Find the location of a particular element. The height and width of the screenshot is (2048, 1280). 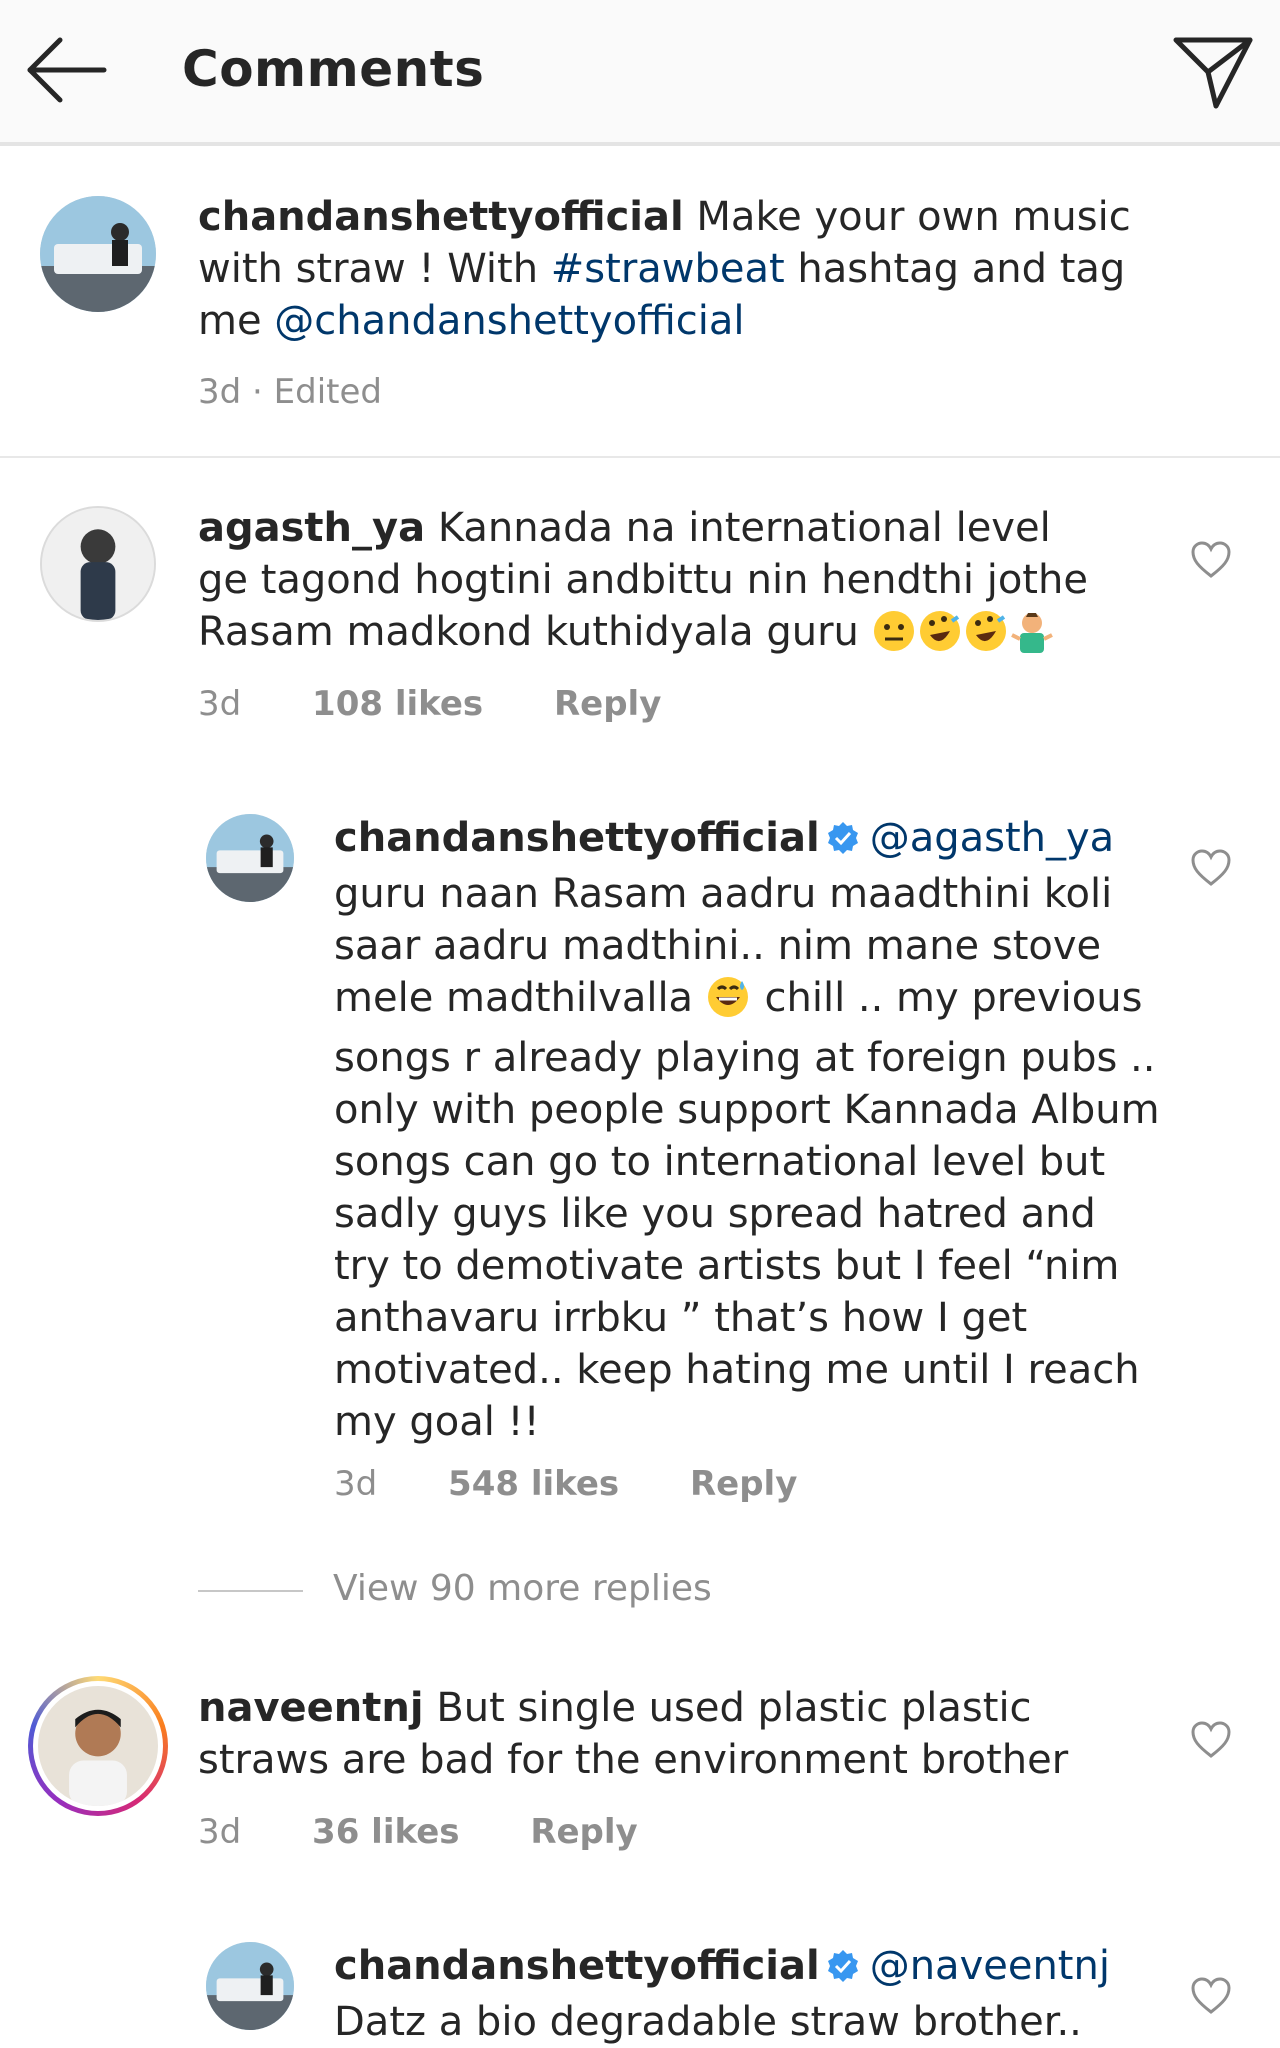

caption-time: 3d · Edited is located at coordinates (290, 392).